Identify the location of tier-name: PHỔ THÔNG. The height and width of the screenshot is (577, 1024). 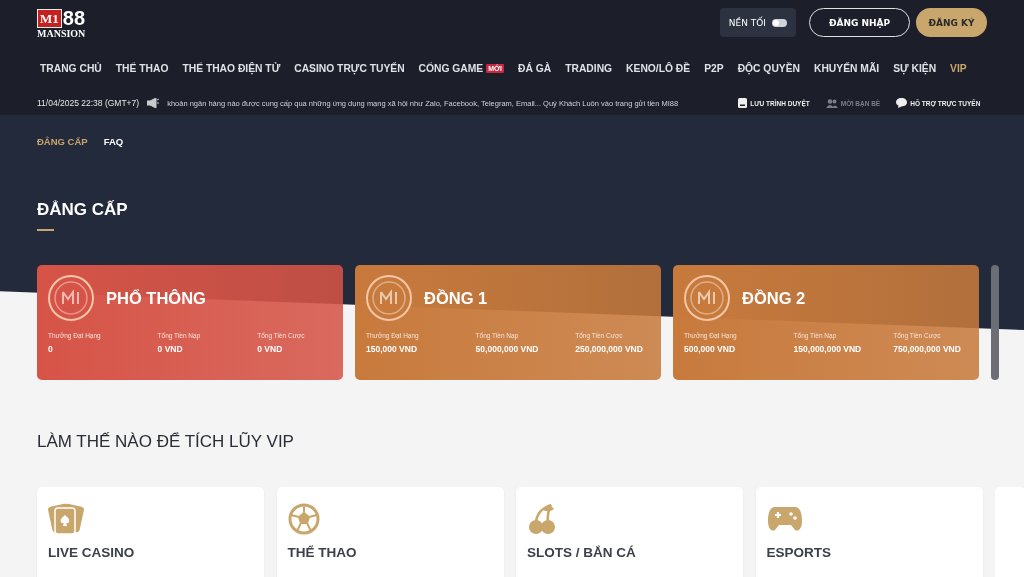
(156, 298).